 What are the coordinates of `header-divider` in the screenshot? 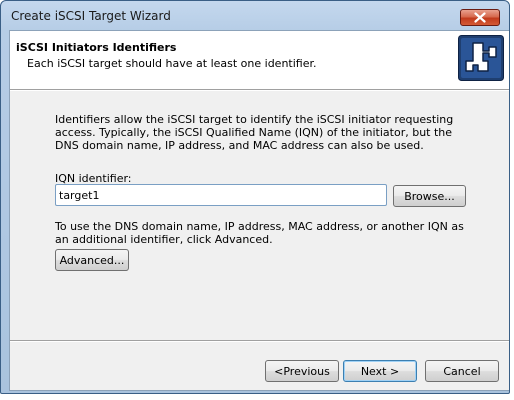 It's located at (259, 90).